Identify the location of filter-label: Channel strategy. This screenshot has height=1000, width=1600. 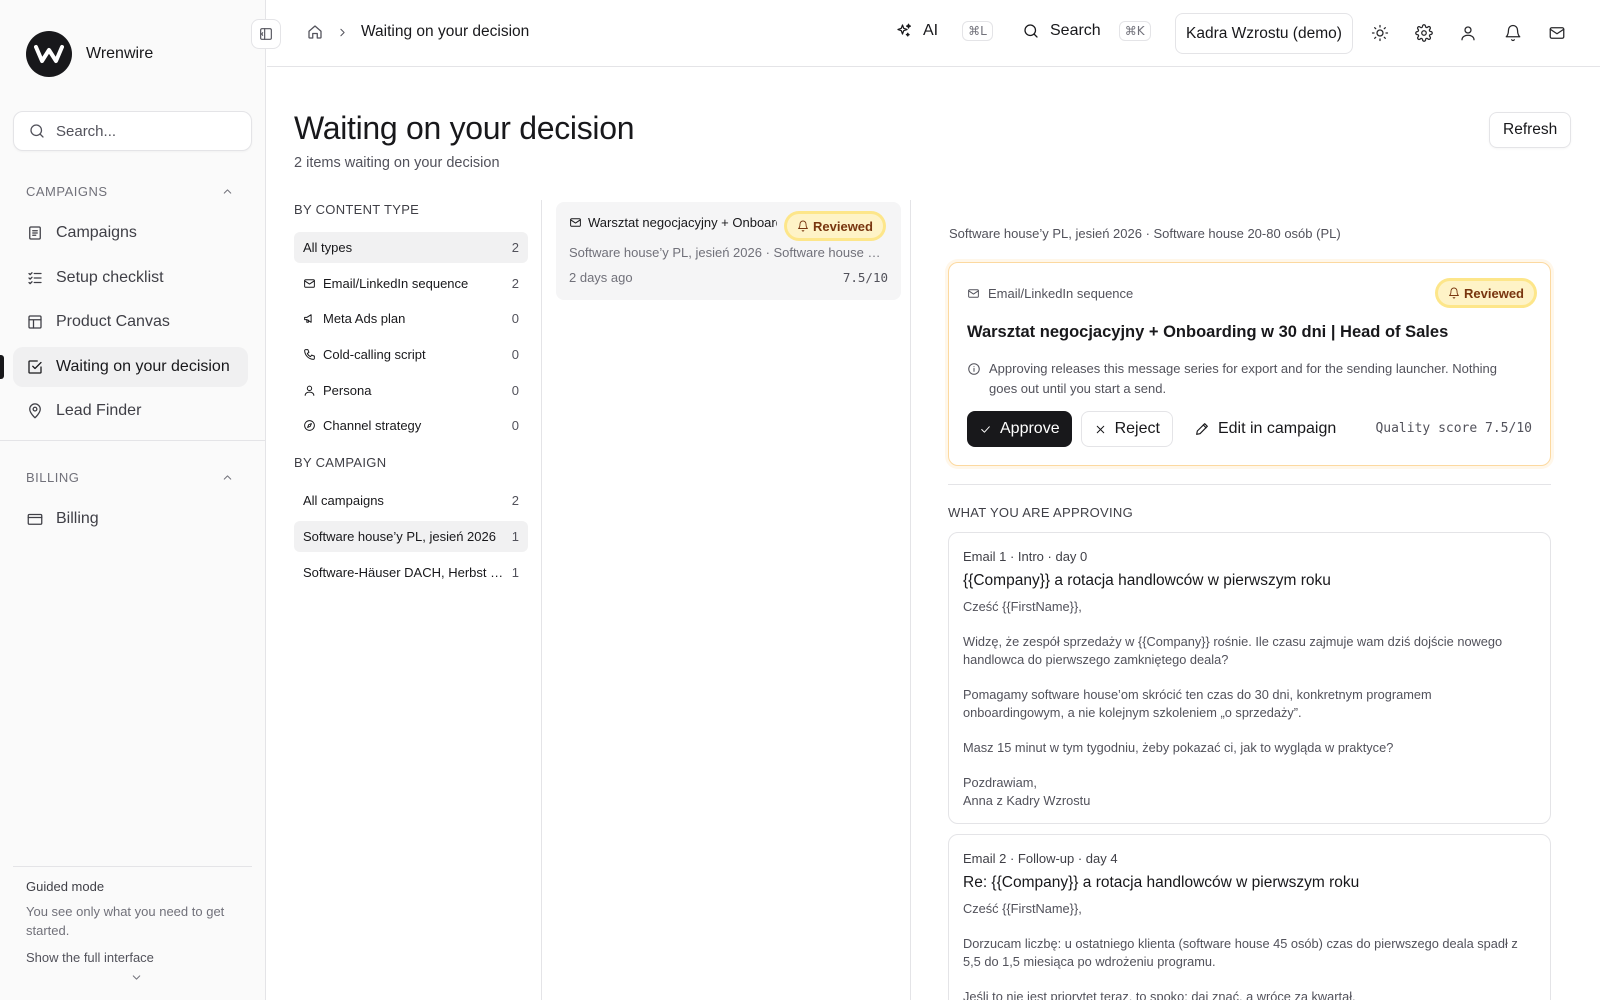
(372, 426).